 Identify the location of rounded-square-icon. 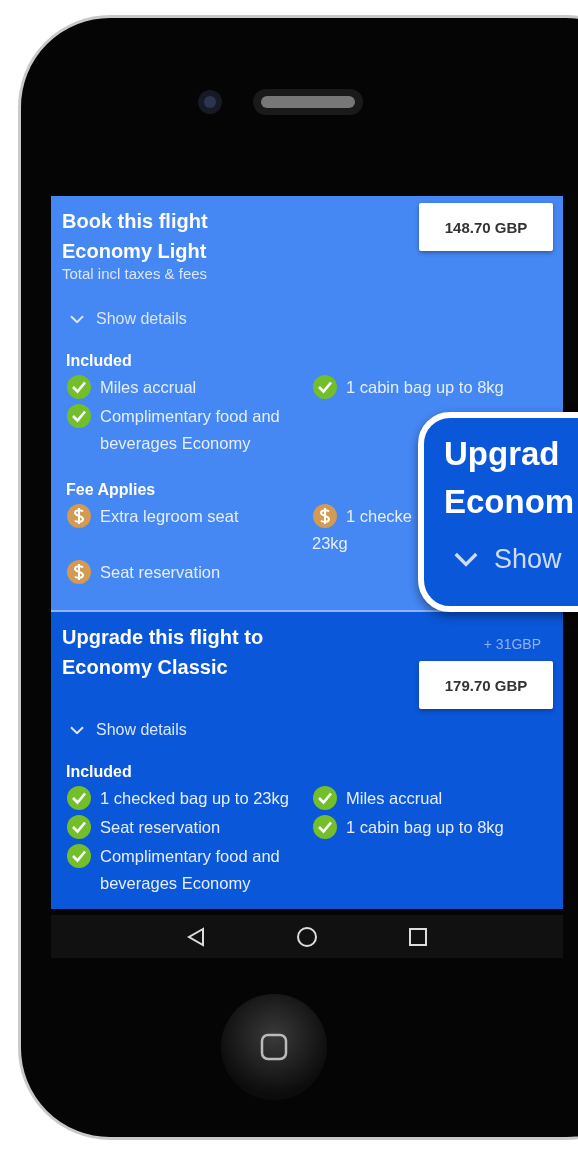
(274, 1047).